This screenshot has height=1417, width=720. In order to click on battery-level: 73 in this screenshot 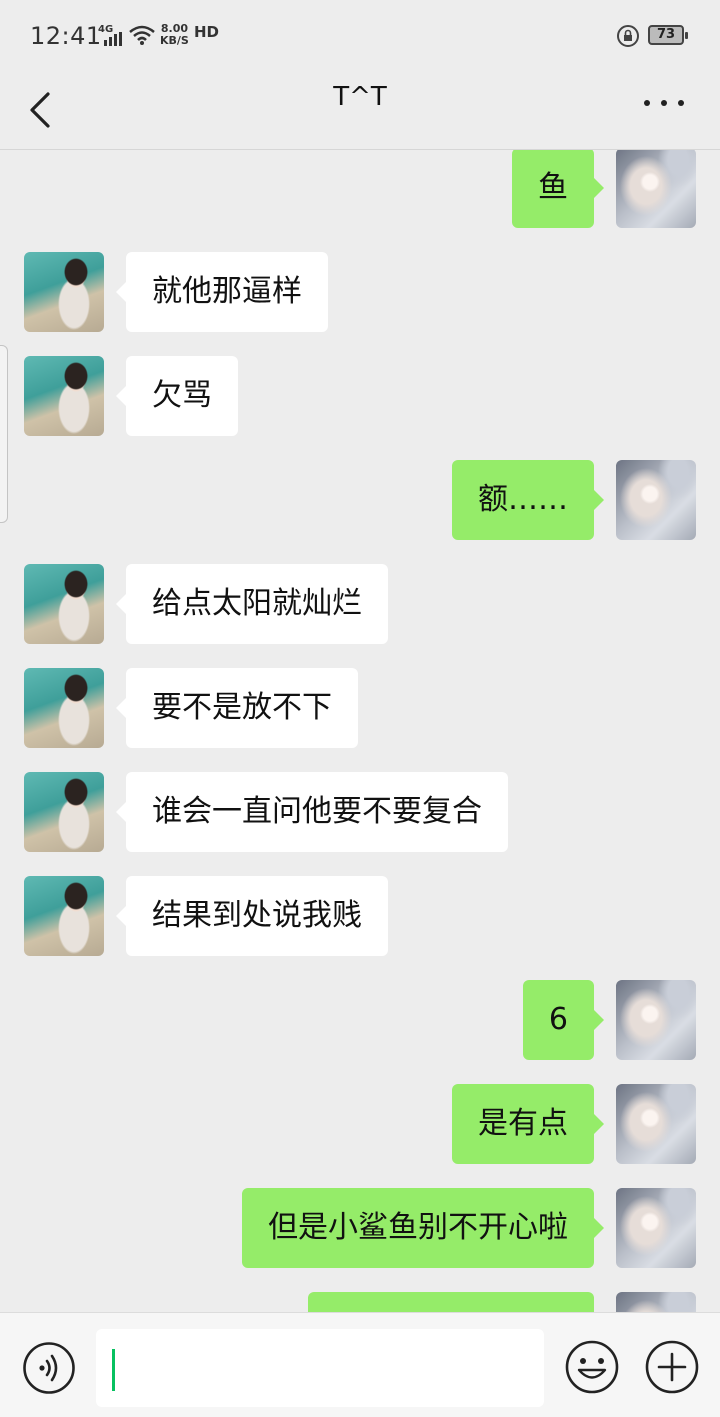, I will do `click(666, 34)`.